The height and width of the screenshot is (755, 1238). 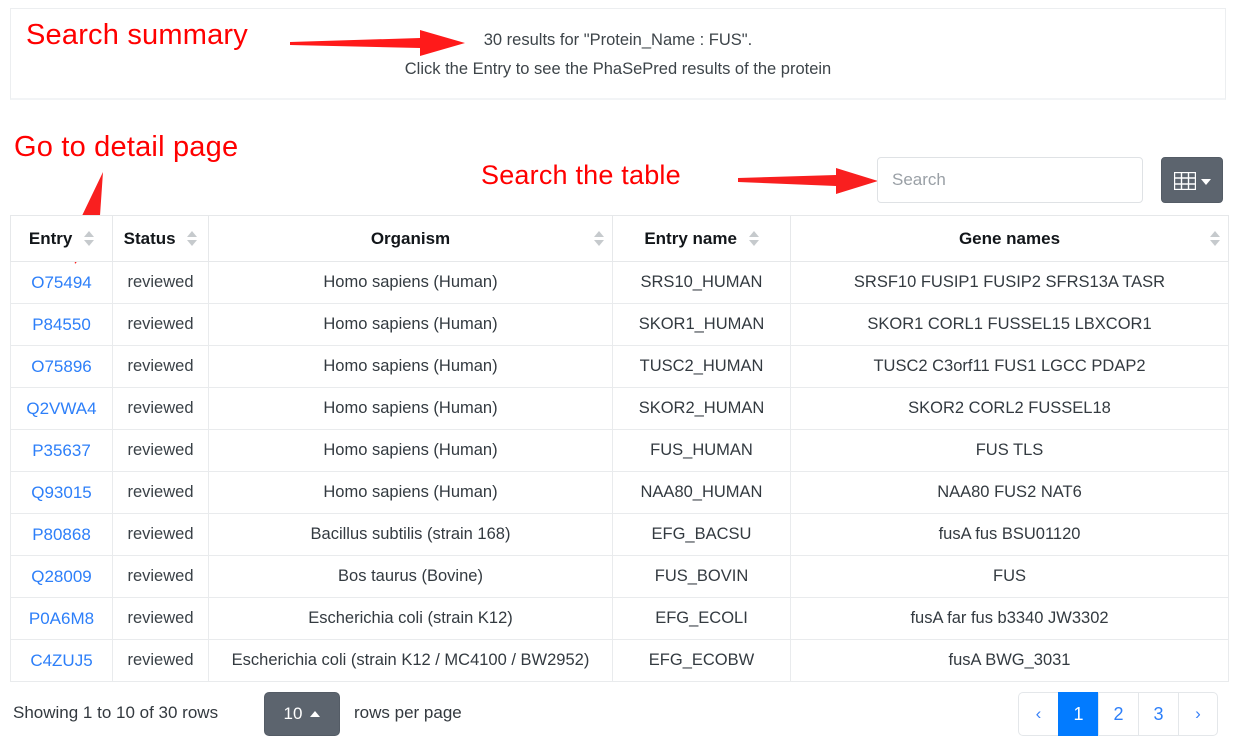 I want to click on cell-gene-names: fusA BWG_3031, so click(x=1009, y=660).